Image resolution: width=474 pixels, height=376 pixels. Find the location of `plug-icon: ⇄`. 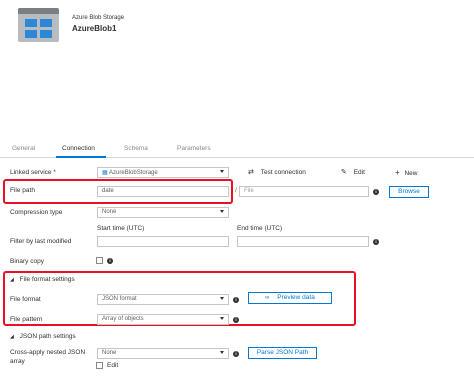

plug-icon: ⇄ is located at coordinates (251, 172).